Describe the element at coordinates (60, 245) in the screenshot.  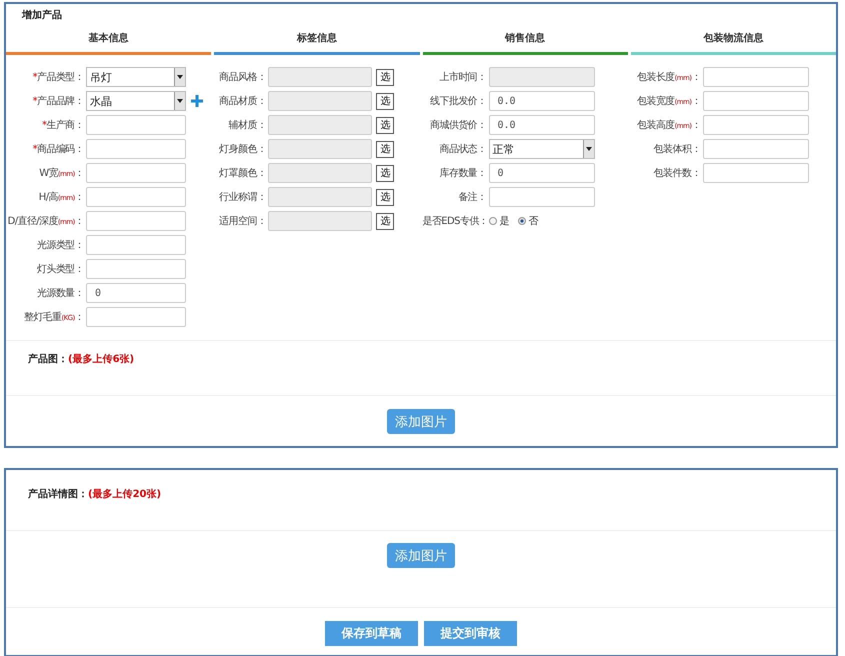
I see `field-label: 光源类型：` at that location.